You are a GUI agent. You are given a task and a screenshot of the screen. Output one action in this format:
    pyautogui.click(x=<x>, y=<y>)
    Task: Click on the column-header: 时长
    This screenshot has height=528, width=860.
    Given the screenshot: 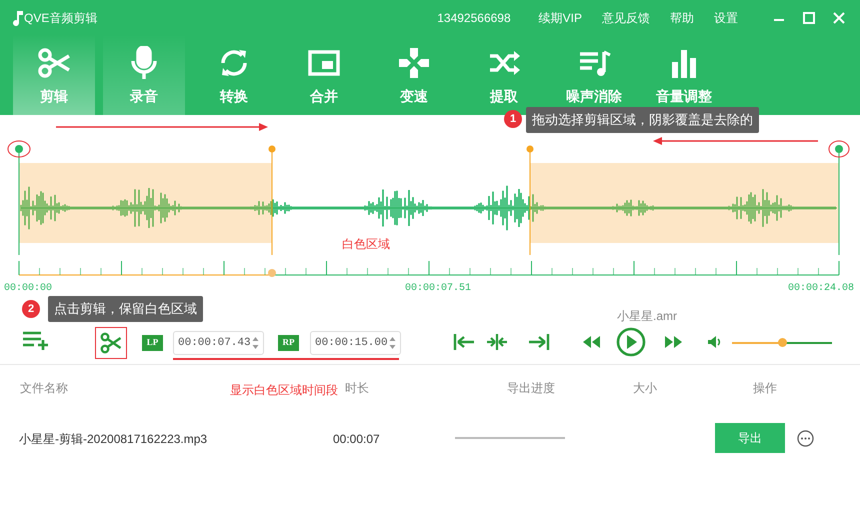 What is the action you would take?
    pyautogui.click(x=357, y=388)
    